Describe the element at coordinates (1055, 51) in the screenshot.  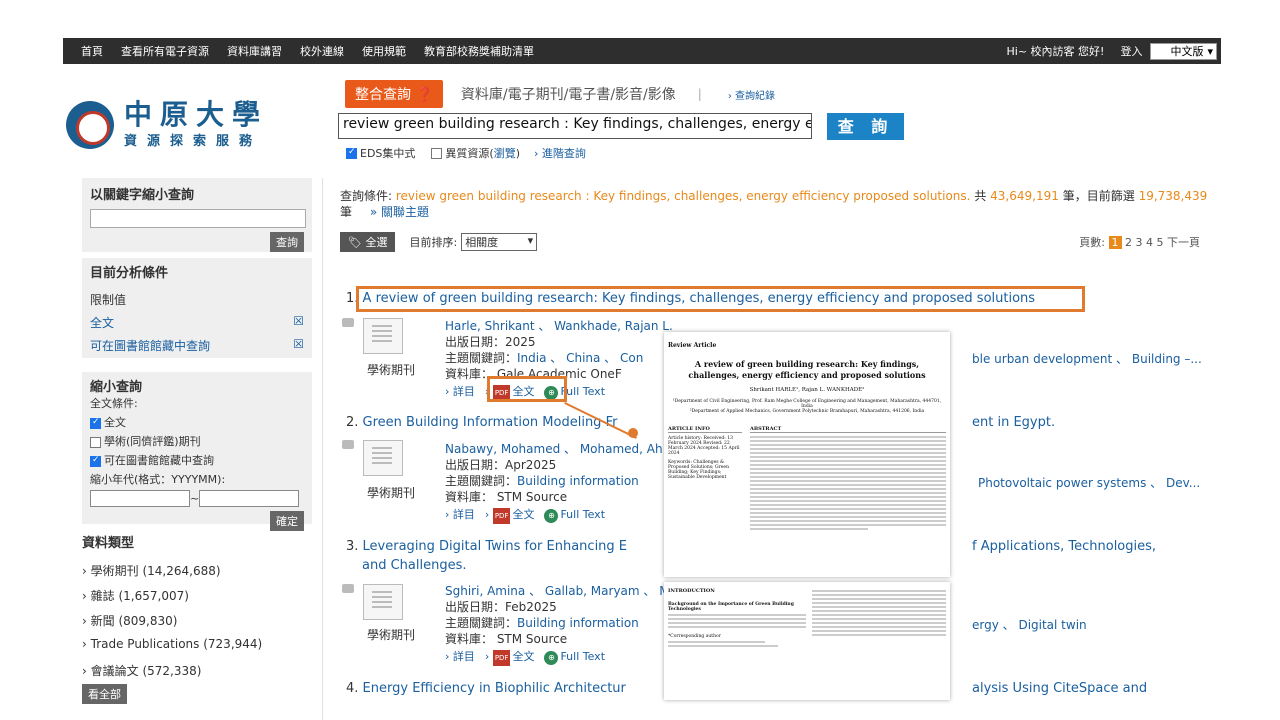
I see `greeting-text: Hi~ 校內訪客 您好!` at that location.